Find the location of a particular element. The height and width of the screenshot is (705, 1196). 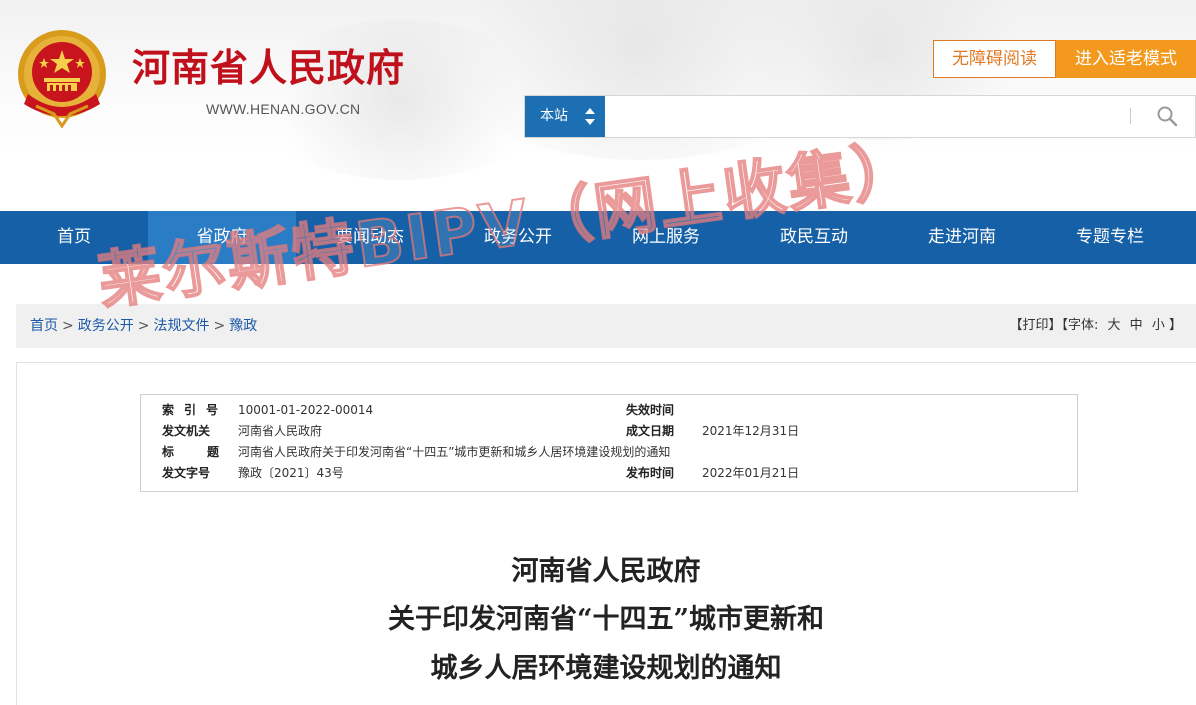

nav-item-provincial-government: 省政府 is located at coordinates (222, 237).